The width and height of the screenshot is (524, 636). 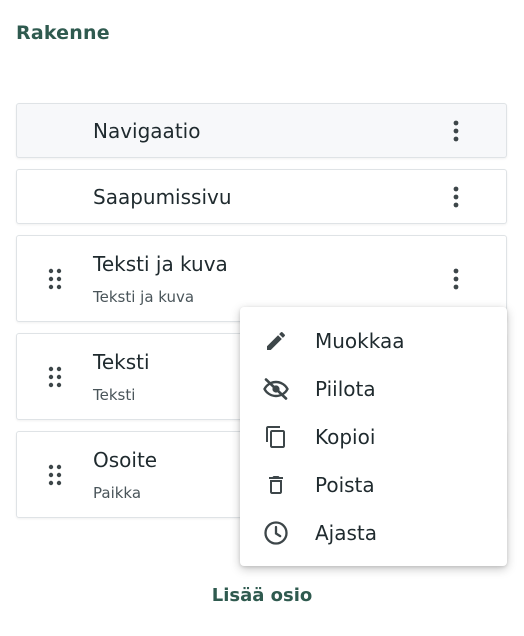 What do you see at coordinates (276, 485) in the screenshot?
I see `trash-icon` at bounding box center [276, 485].